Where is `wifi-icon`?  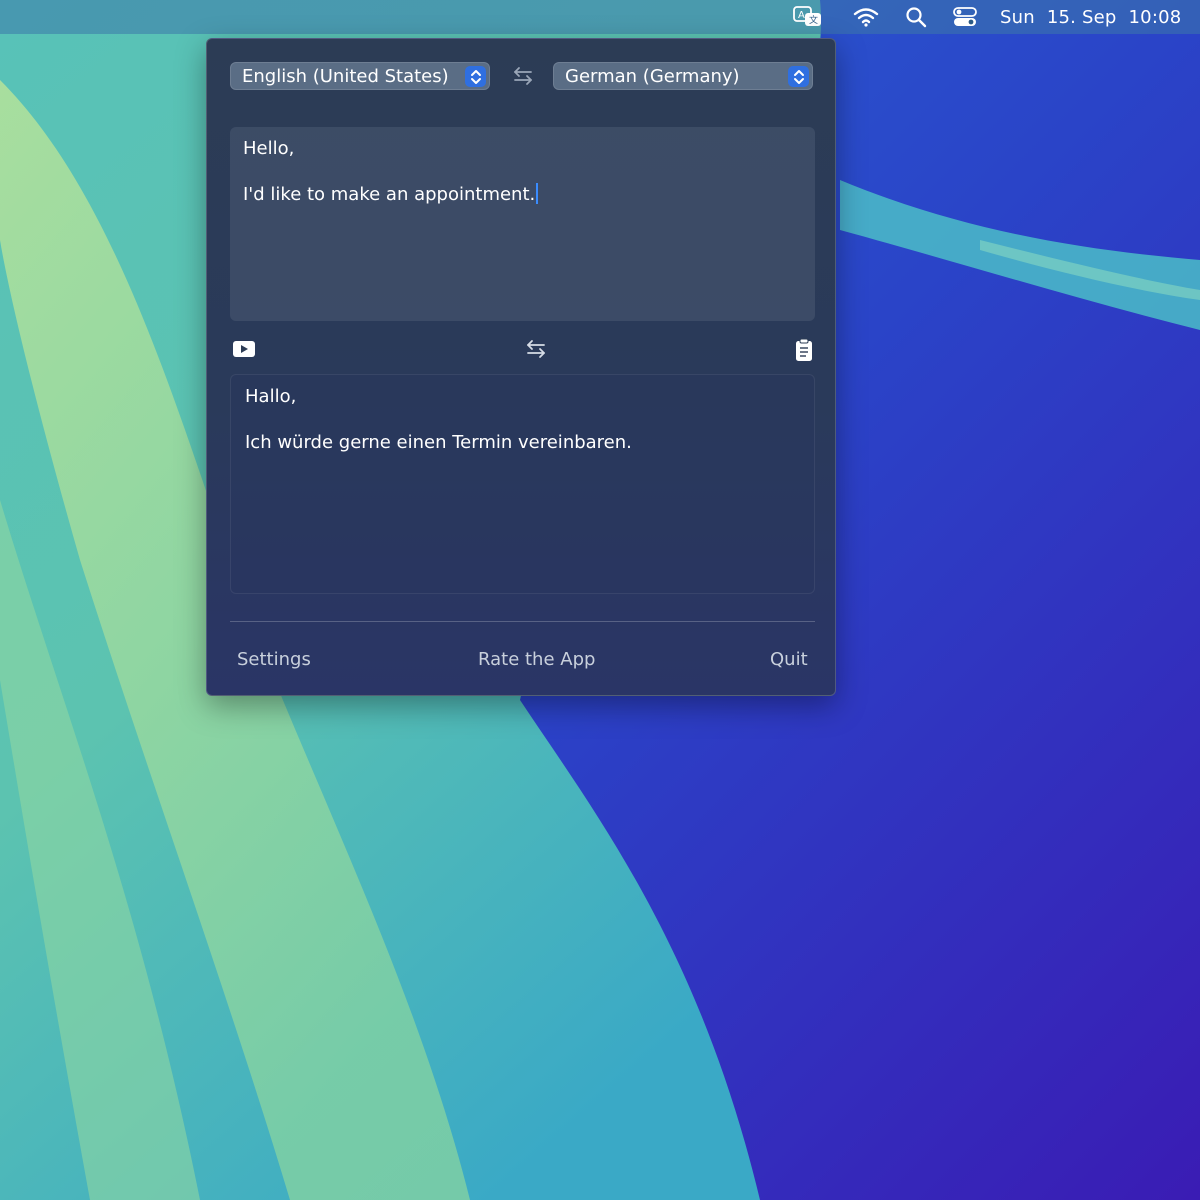
wifi-icon is located at coordinates (866, 17).